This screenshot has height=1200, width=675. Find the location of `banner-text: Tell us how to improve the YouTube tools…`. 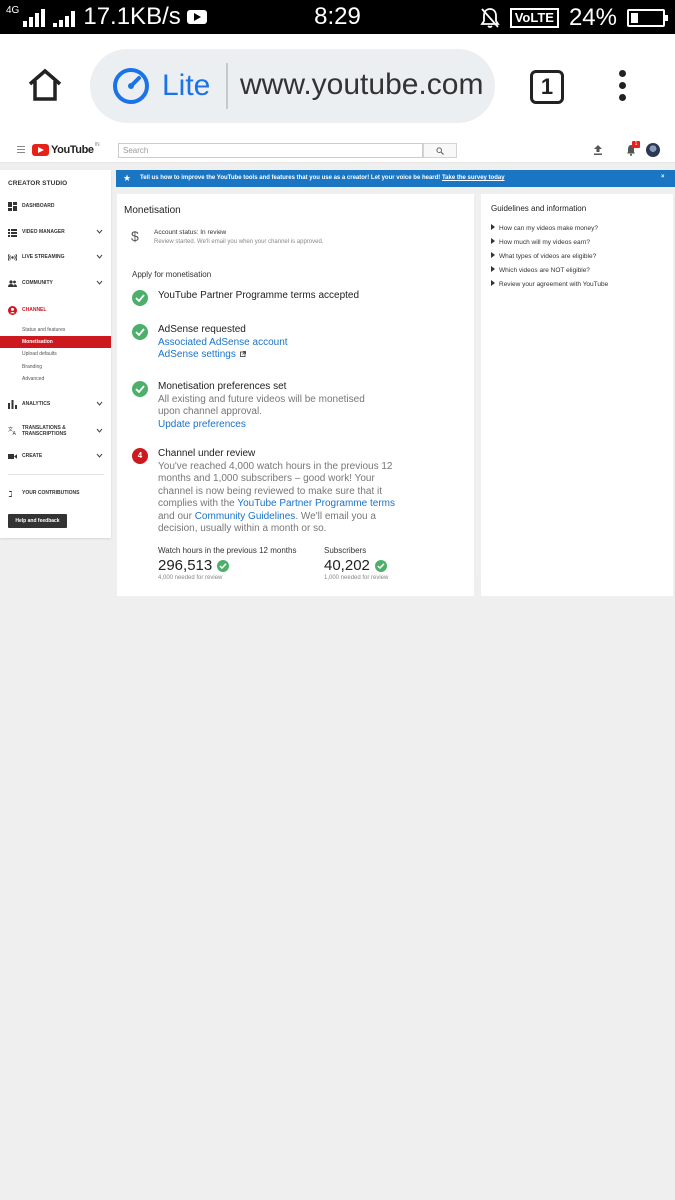

banner-text: Tell us how to improve the YouTube tools… is located at coordinates (290, 178).